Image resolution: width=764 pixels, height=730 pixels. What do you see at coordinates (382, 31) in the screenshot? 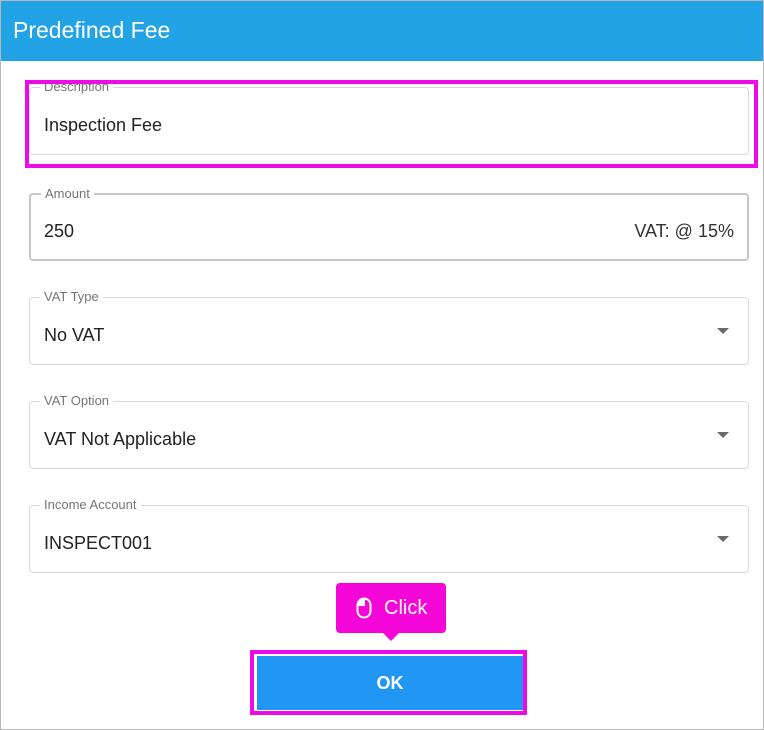
I see `dialog-titlebar: Predefined Fee` at bounding box center [382, 31].